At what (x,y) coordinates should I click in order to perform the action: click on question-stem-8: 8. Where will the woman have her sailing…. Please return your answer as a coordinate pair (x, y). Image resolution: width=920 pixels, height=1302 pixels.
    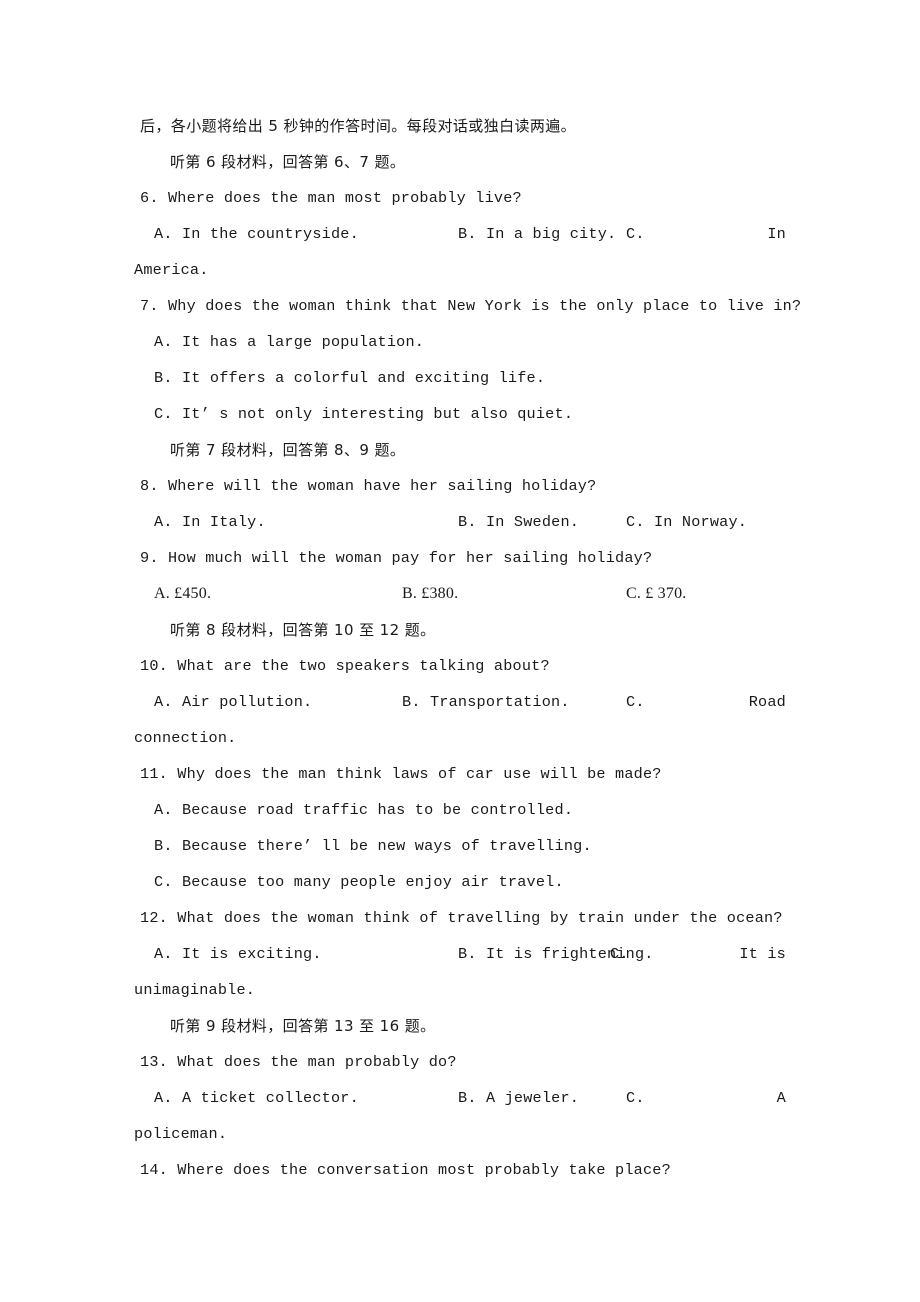
    Looking at the image, I should click on (368, 486).